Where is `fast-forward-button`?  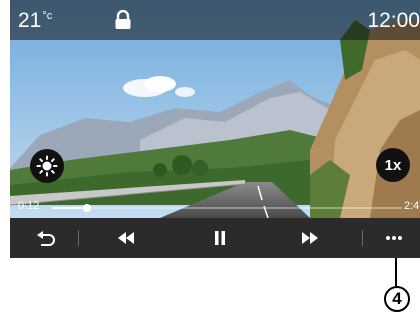 fast-forward-button is located at coordinates (310, 238).